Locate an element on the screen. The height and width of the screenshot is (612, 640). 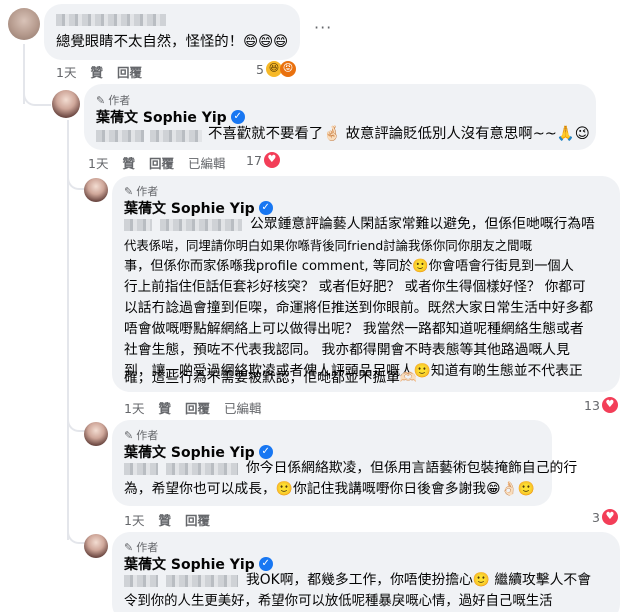
comment-actions-4: 1天 贊 回覆 is located at coordinates (167, 519).